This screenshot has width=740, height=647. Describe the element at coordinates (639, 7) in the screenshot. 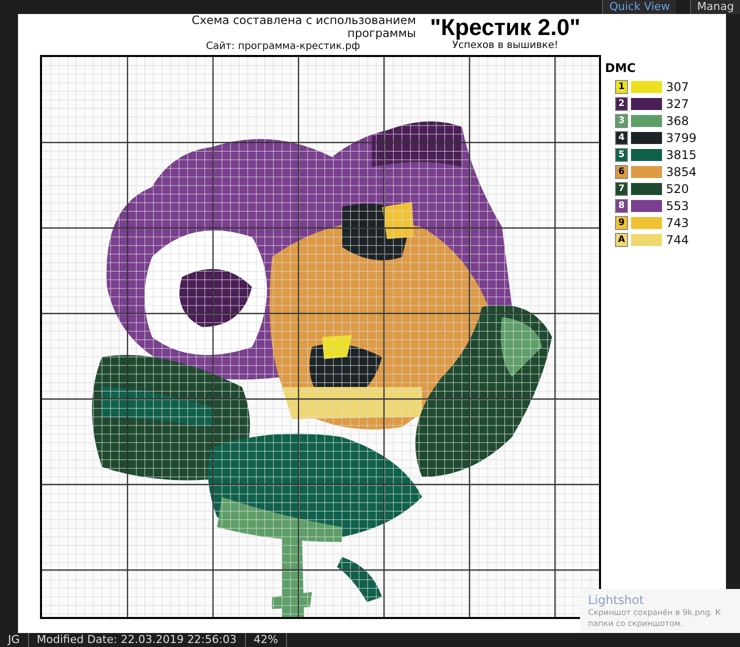

I see `toolbar-tab: Quick View` at that location.